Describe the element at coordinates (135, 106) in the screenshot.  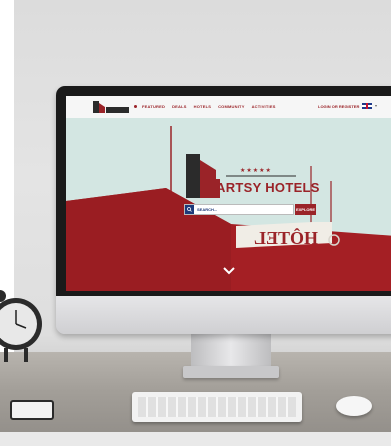
I see `nav-dot` at that location.